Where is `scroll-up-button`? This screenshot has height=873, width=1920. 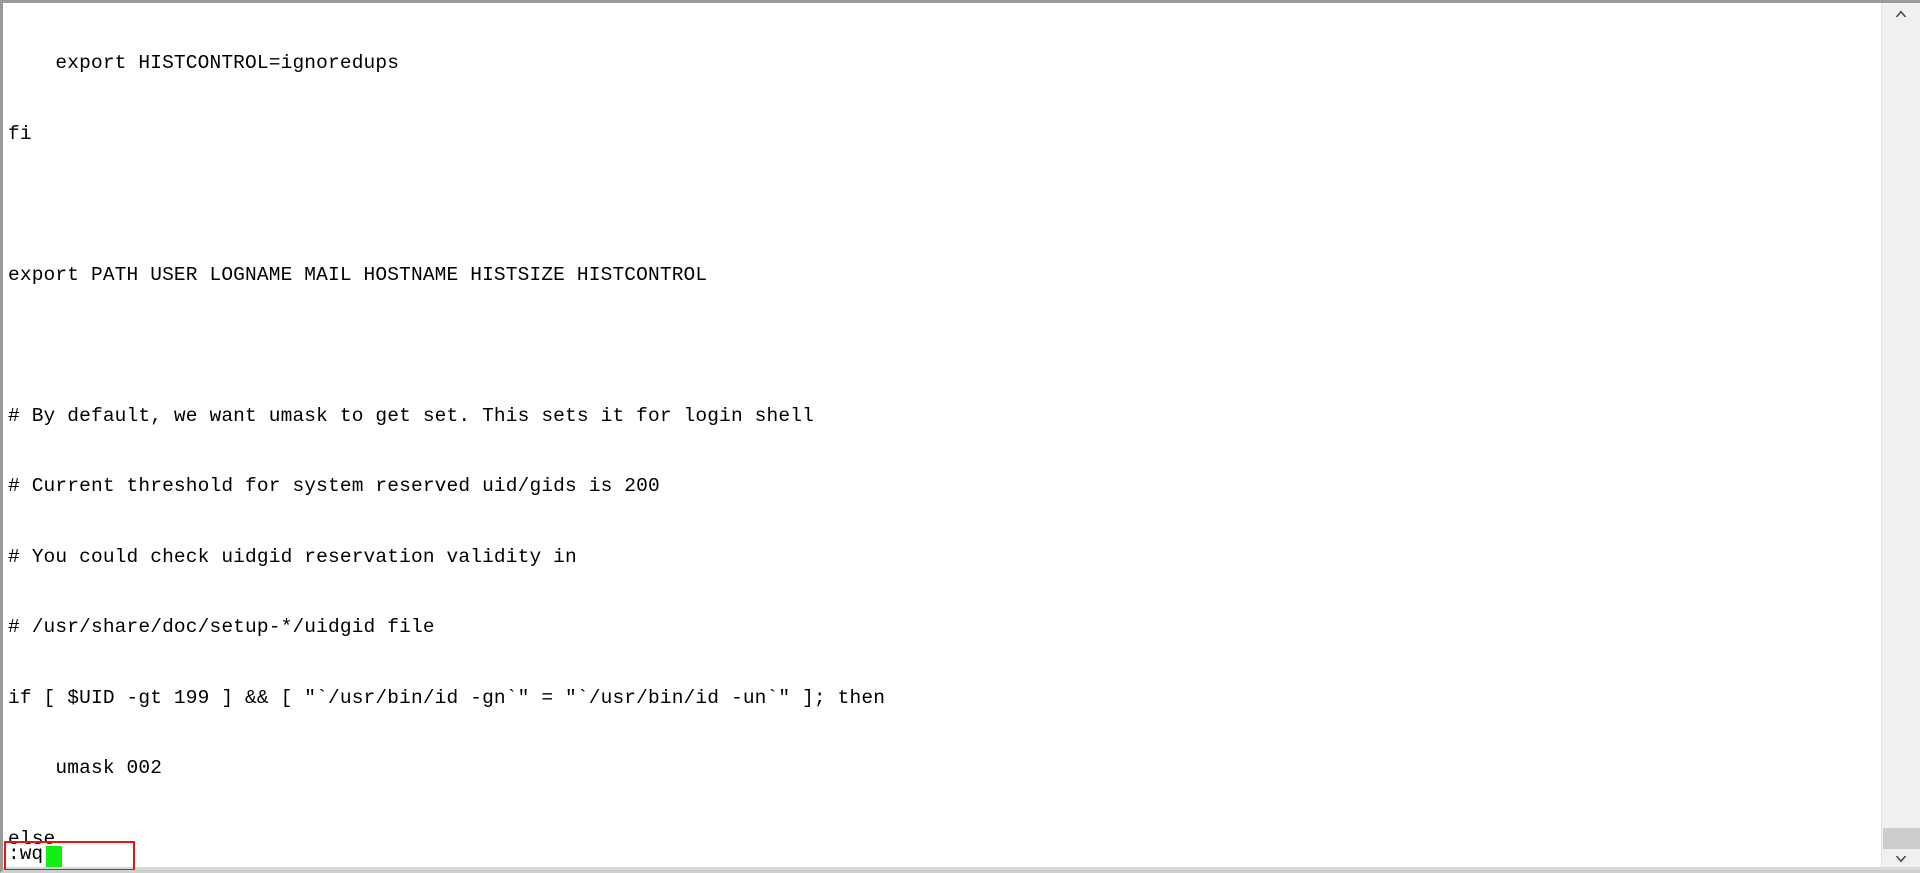
scroll-up-button is located at coordinates (1901, 14).